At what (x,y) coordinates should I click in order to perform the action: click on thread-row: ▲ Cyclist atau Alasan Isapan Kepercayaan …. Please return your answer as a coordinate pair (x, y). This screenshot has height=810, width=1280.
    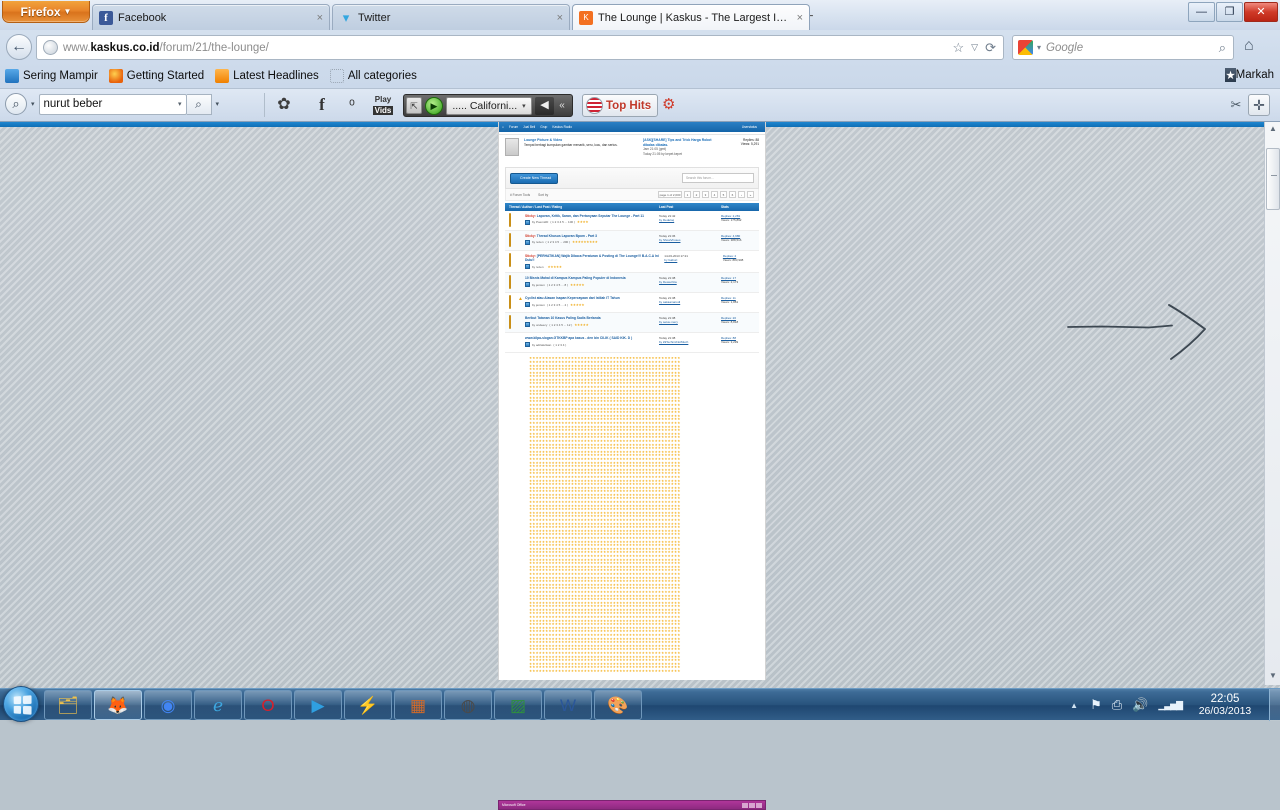
    Looking at the image, I should click on (632, 303).